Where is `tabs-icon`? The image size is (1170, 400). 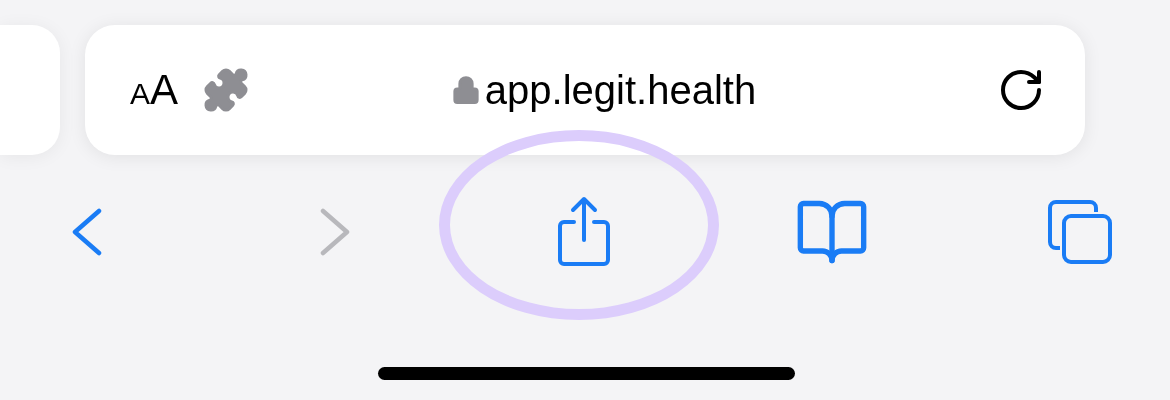
tabs-icon is located at coordinates (1080, 232).